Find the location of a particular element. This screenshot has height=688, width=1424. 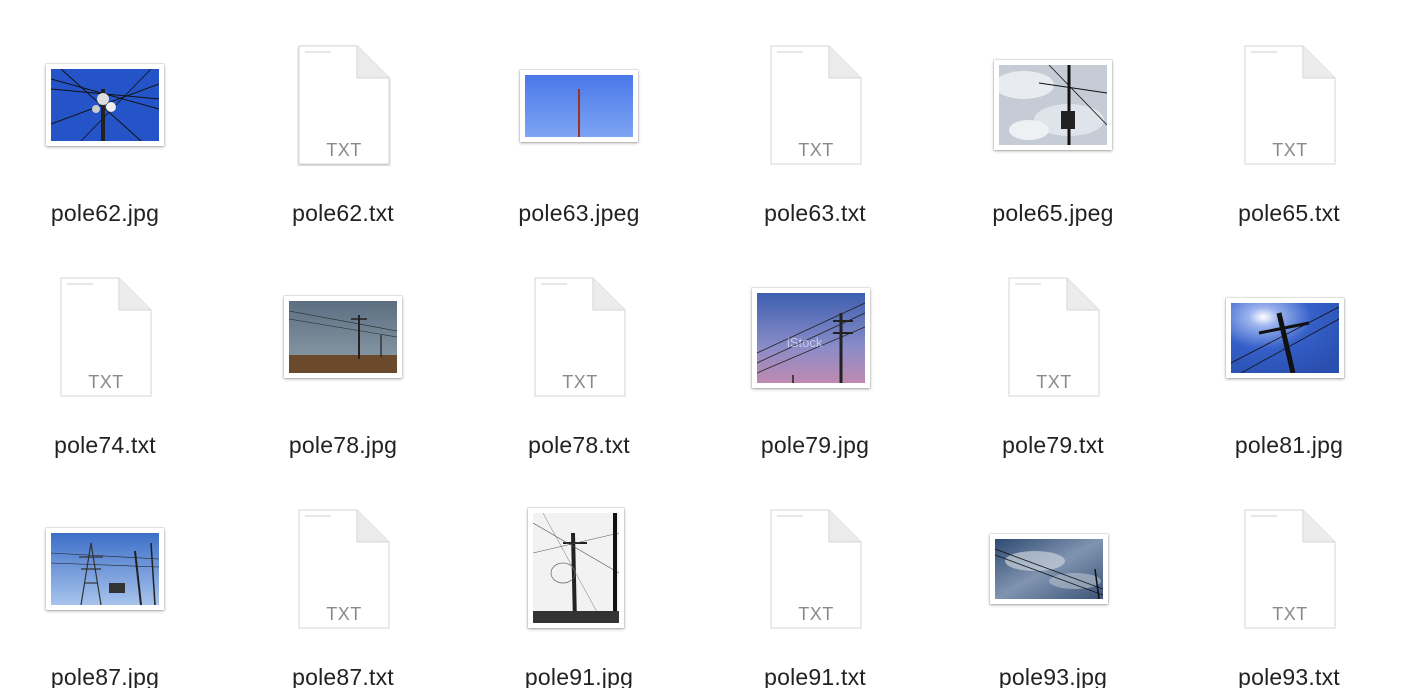

file-name-label: pole62.jpg is located at coordinates (105, 213).